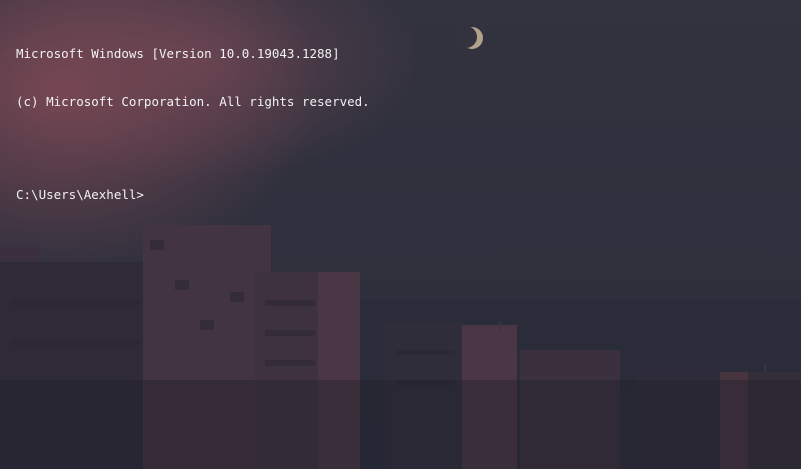 The image size is (801, 469). I want to click on command-prompt-row: C:\Users\Aexhell>, so click(193, 195).